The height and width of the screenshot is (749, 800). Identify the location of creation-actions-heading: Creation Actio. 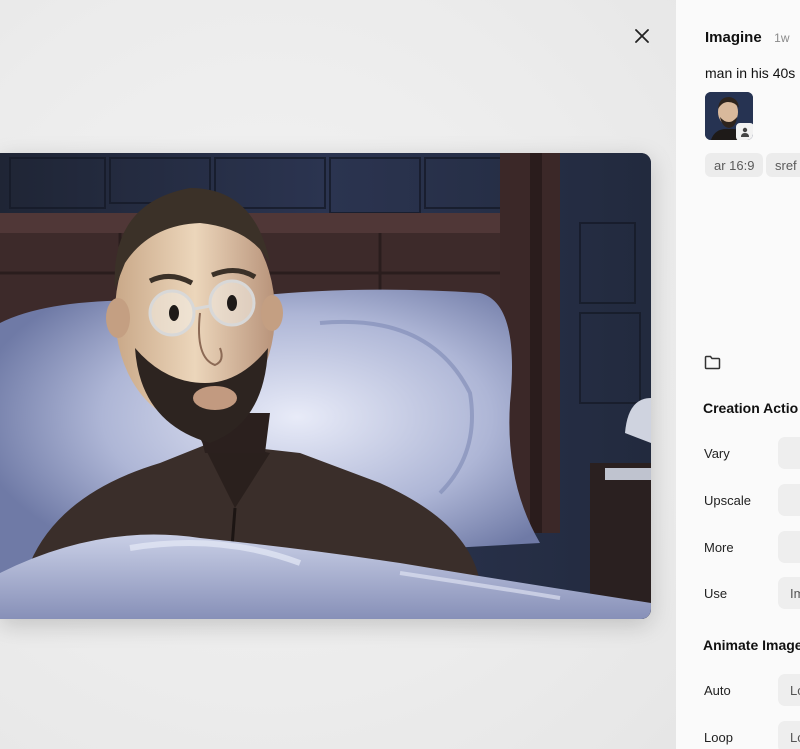
(751, 408).